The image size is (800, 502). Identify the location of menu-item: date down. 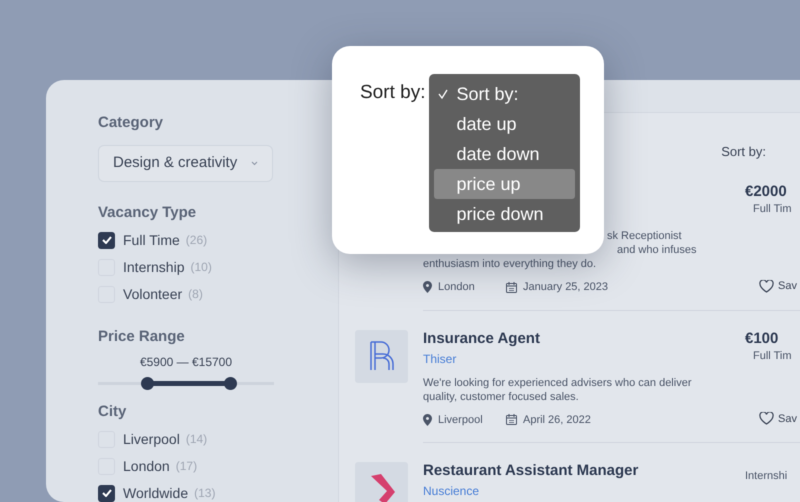
(505, 154).